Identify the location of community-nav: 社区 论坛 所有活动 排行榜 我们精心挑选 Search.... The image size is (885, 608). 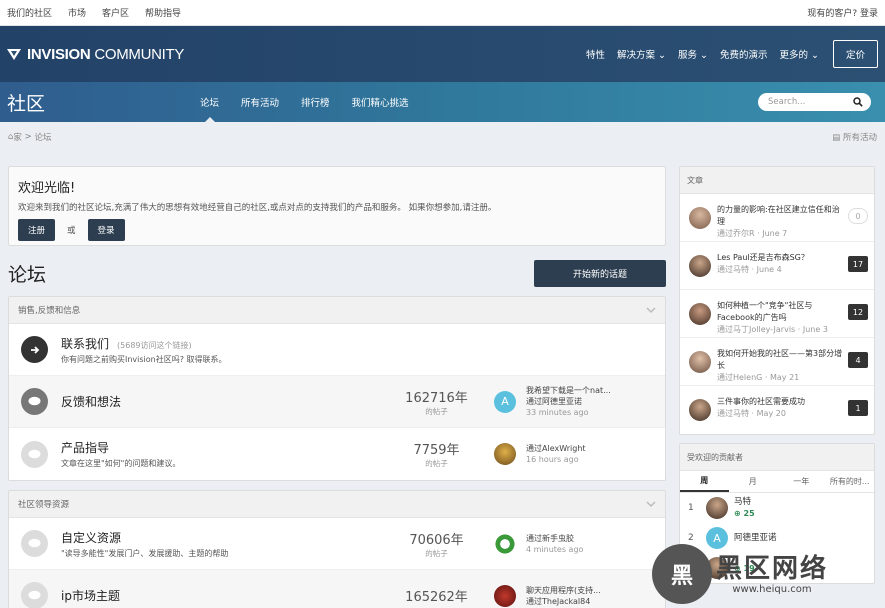
(442, 102).